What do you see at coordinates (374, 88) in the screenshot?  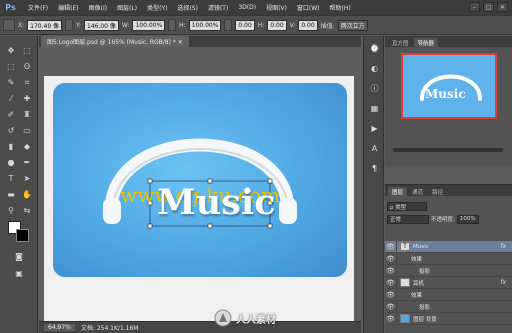 I see `info-panel-icon: ⓘ` at bounding box center [374, 88].